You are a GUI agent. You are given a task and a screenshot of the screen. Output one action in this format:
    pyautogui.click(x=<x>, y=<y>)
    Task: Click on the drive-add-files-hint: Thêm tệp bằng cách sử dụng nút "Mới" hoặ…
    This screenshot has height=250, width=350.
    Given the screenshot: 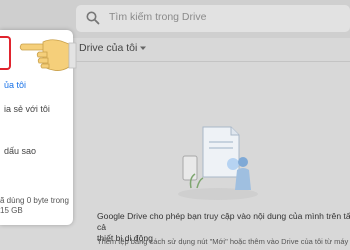 What is the action you would take?
    pyautogui.click(x=223, y=241)
    